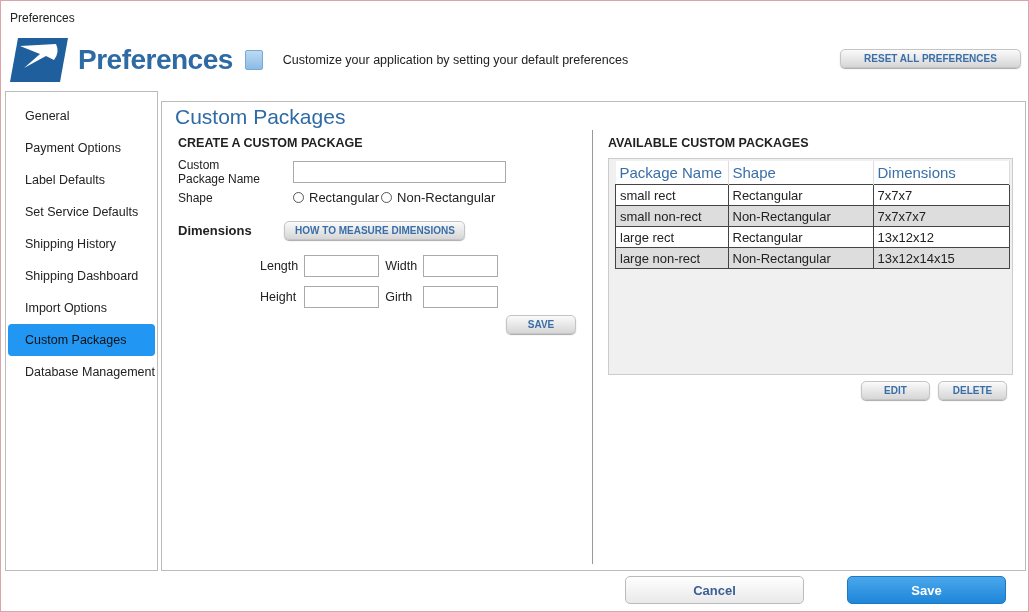 The image size is (1029, 612). I want to click on eagle-logo-icon, so click(39, 60).